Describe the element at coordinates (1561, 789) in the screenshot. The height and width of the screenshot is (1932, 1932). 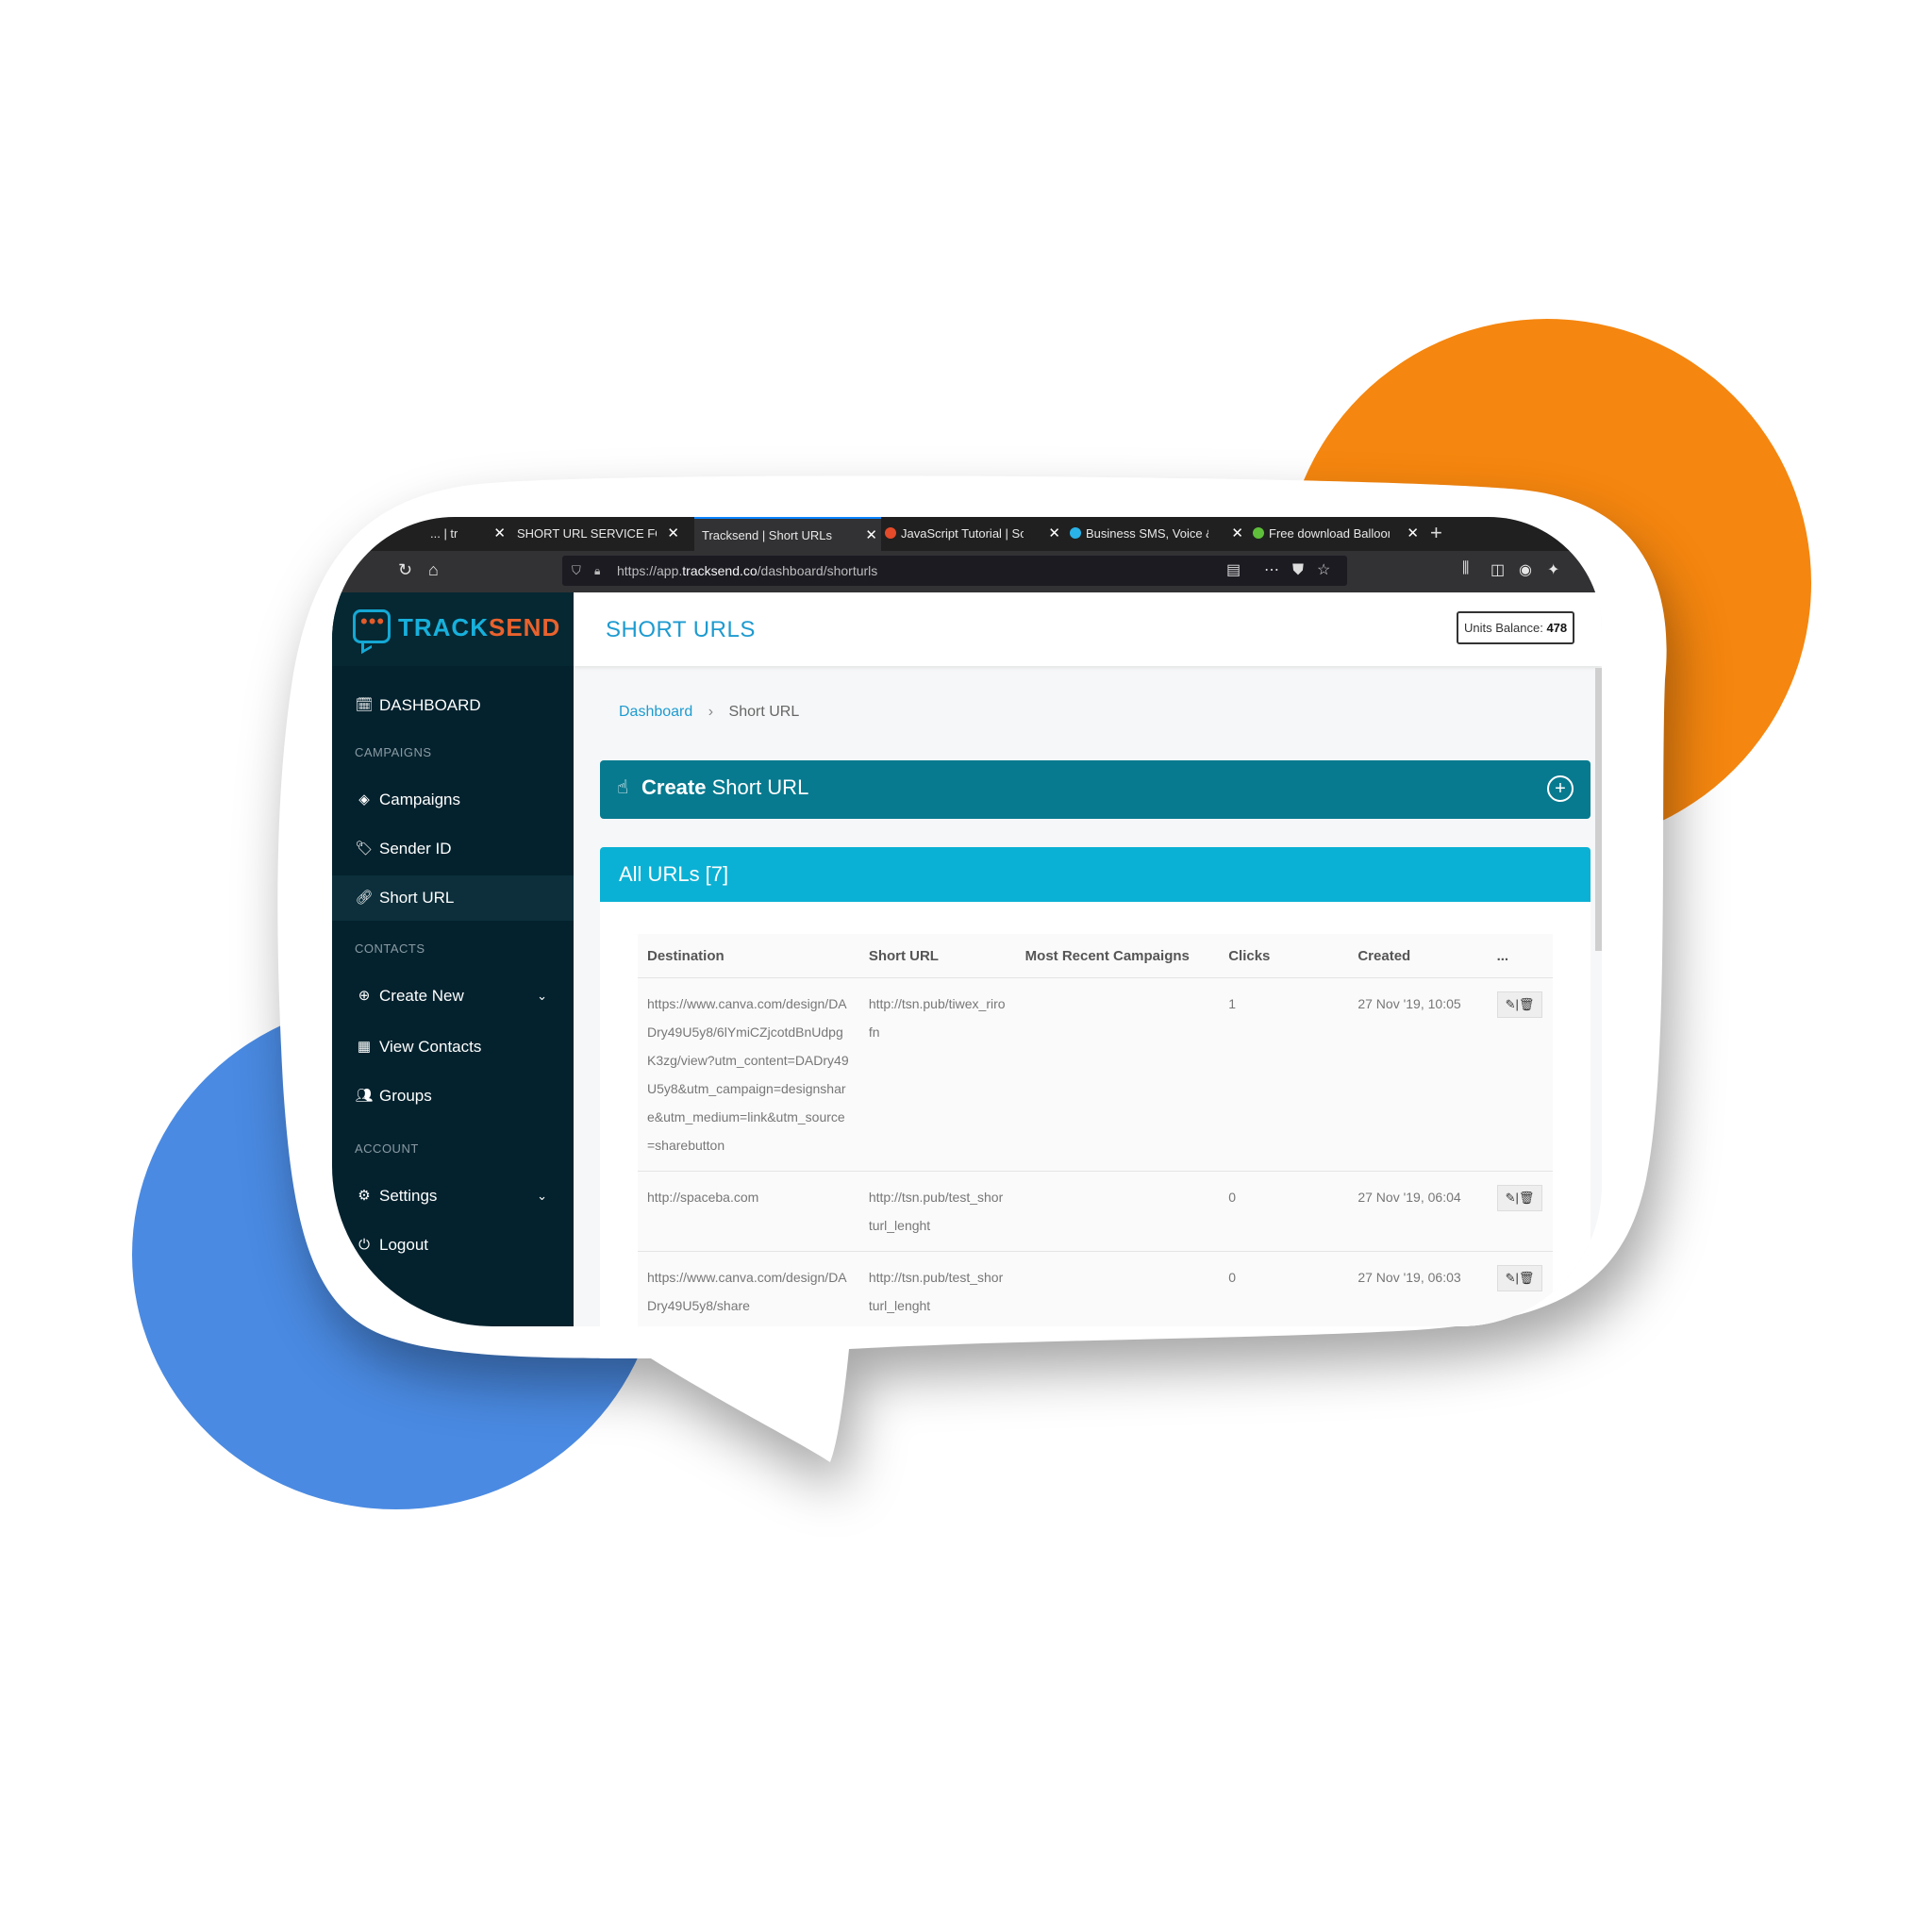
I see `plus-circle-icon: +` at that location.